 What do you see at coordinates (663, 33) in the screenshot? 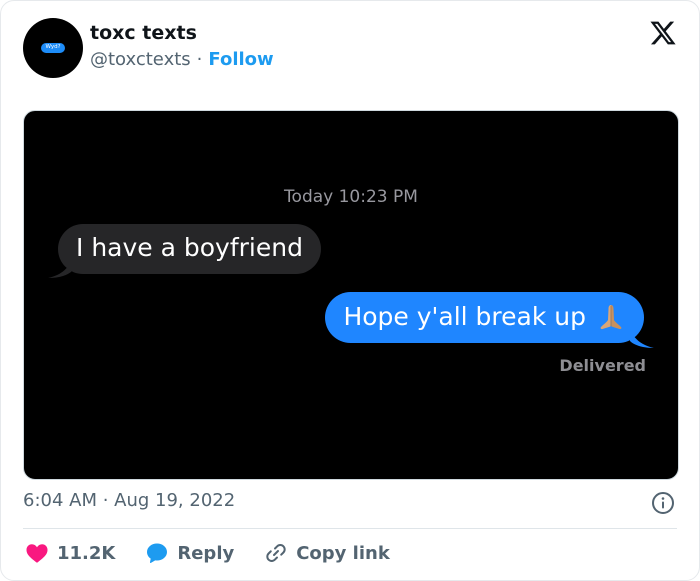
I see `x-logo-icon` at bounding box center [663, 33].